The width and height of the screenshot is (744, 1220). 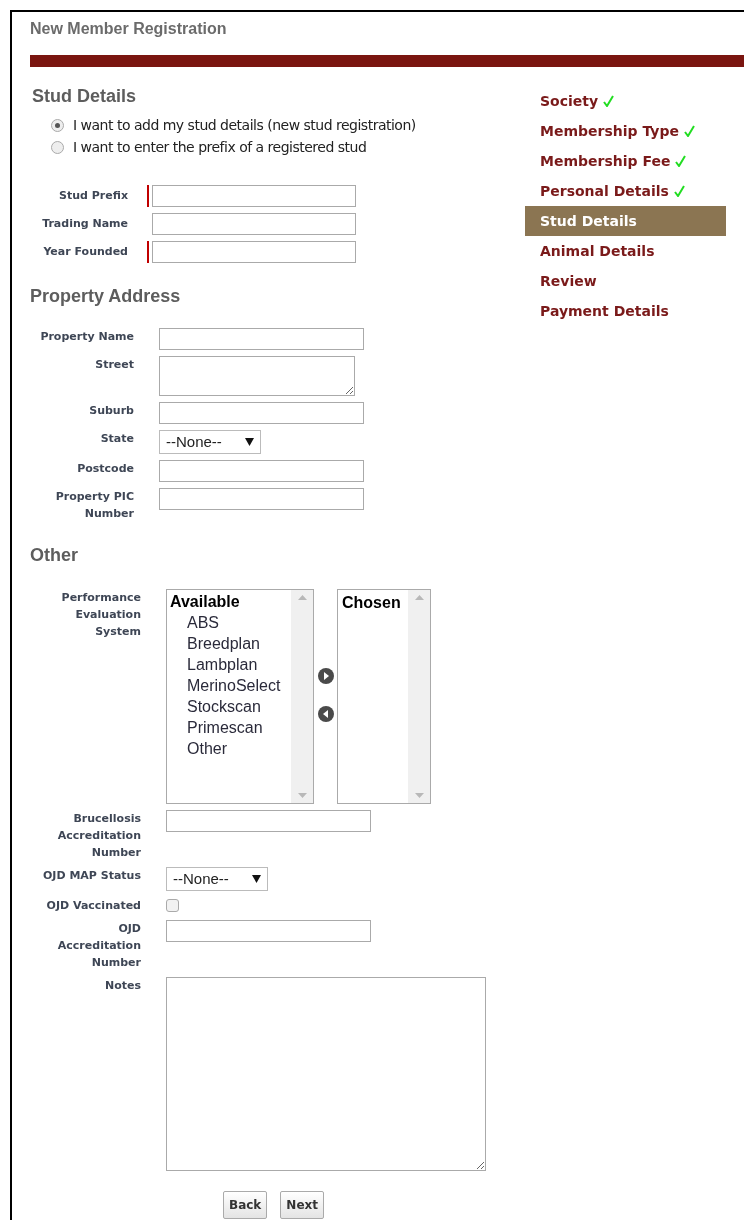 I want to click on step-item: Payment Details, so click(x=625, y=311).